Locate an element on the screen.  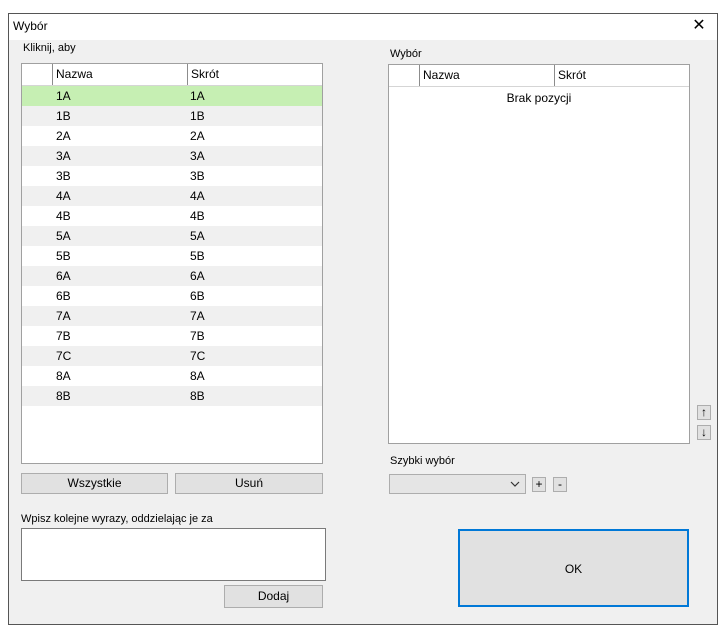
list-item: 1A 1A is located at coordinates (172, 96).